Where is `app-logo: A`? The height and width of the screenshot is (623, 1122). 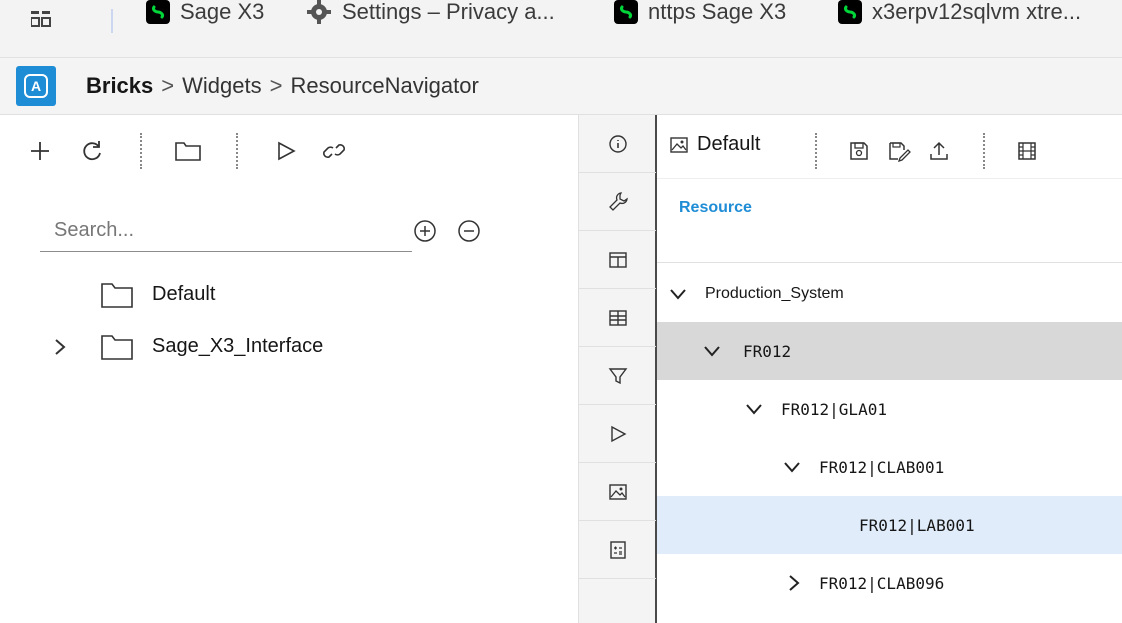 app-logo: A is located at coordinates (36, 86).